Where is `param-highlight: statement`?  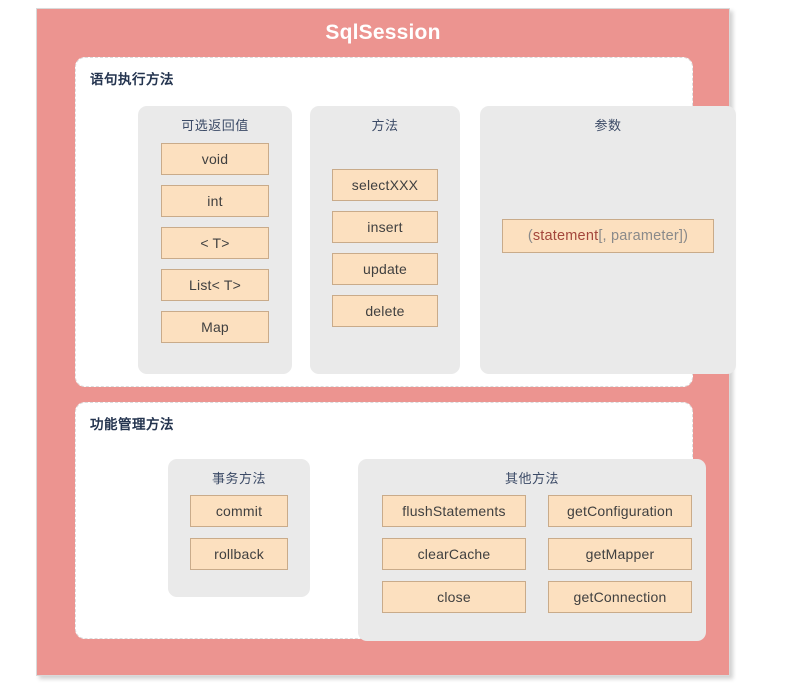 param-highlight: statement is located at coordinates (565, 236).